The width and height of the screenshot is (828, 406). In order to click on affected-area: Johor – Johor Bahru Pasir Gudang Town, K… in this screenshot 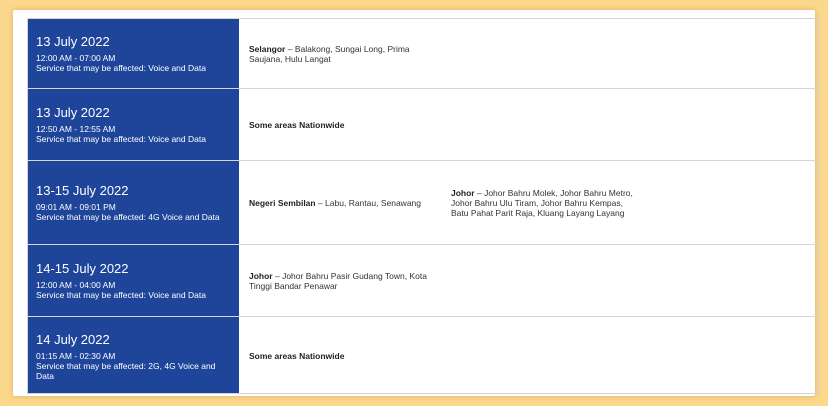, I will do `click(344, 280)`.